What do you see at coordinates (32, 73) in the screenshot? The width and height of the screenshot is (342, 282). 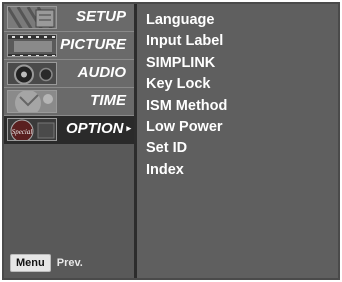 I see `audio-thumbnail-icon` at bounding box center [32, 73].